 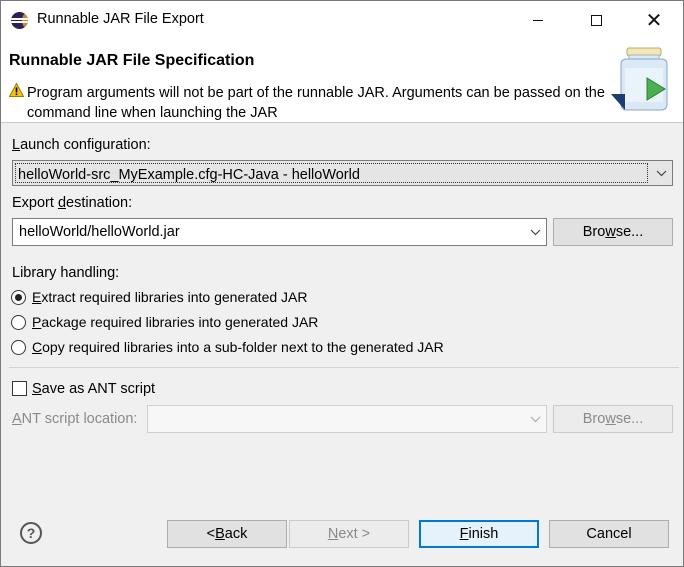 I want to click on ant-location-input, so click(x=347, y=419).